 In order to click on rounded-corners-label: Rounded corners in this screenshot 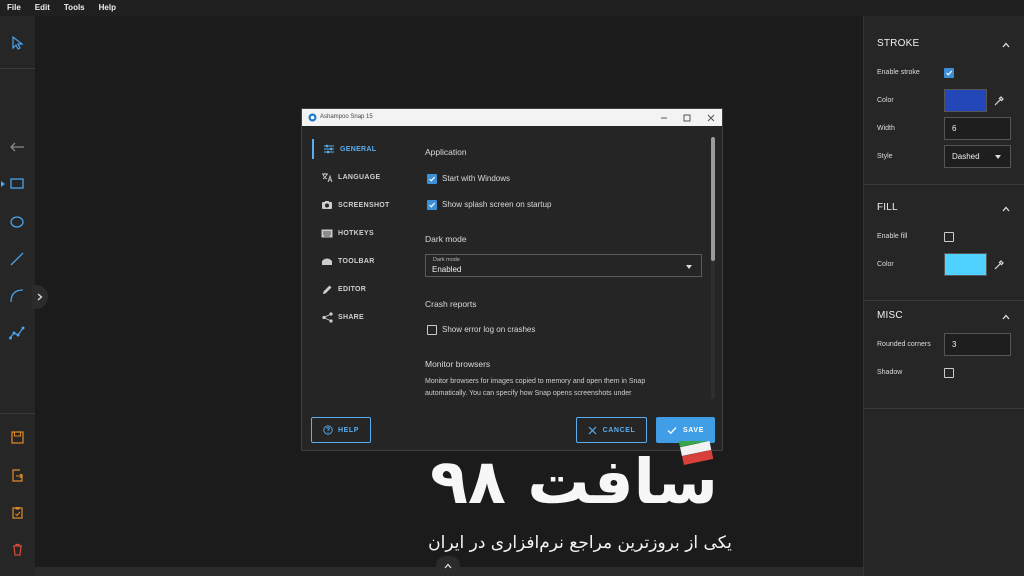, I will do `click(904, 344)`.